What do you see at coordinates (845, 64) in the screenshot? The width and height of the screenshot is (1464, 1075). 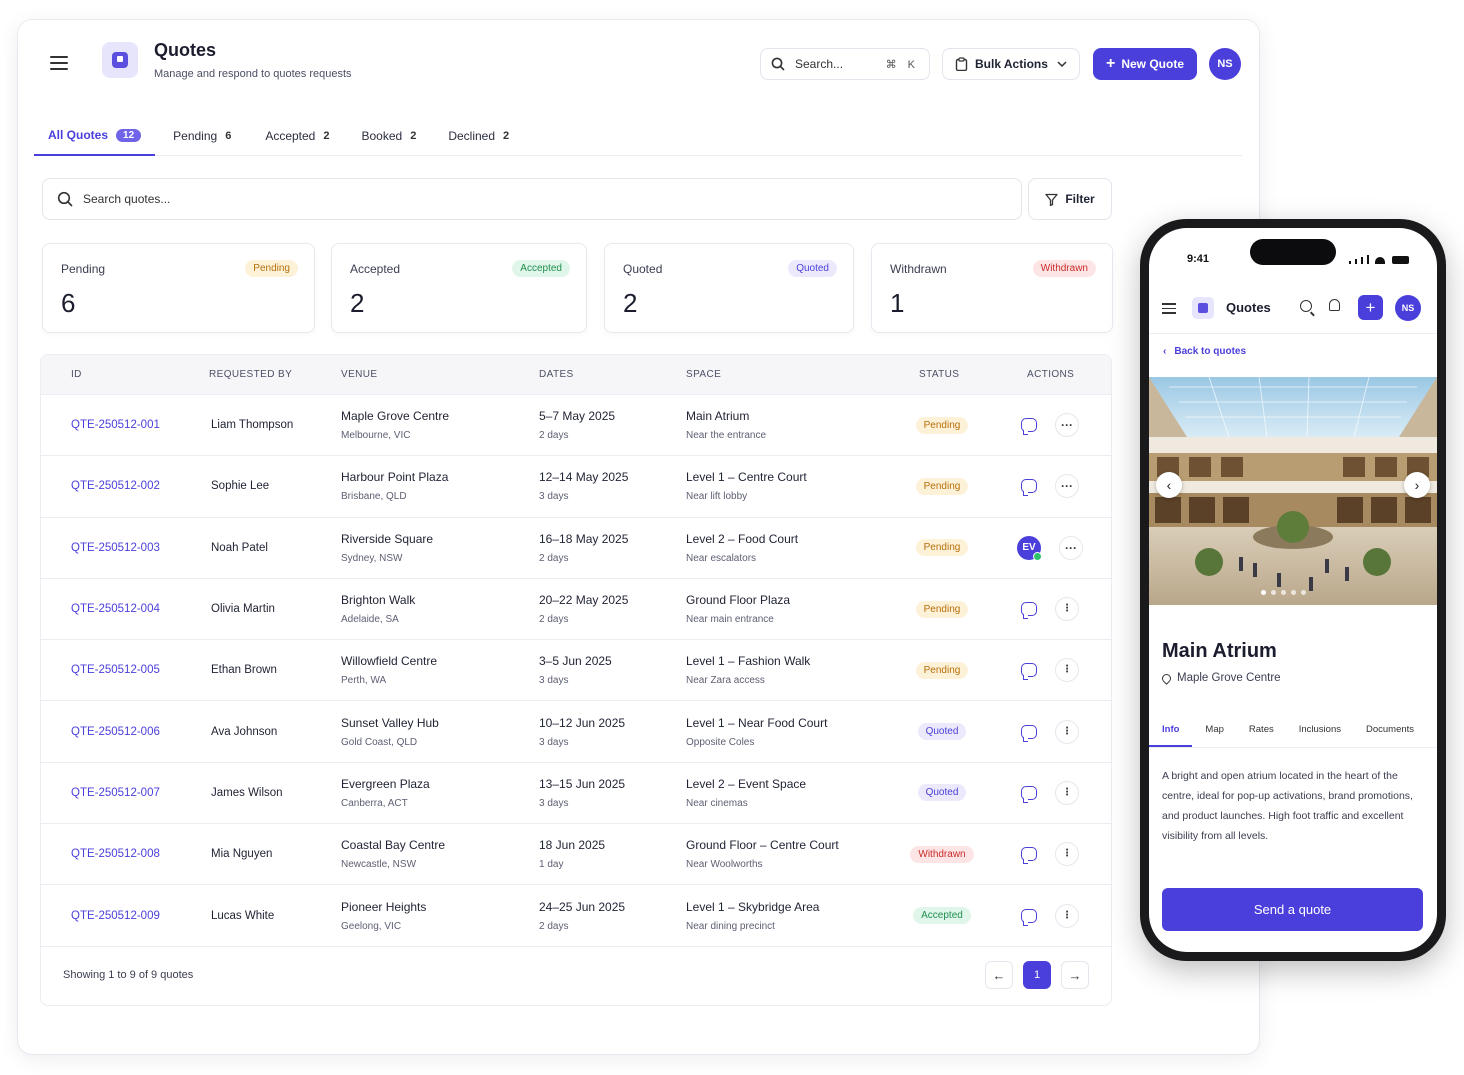 I see `global-search-input: Search... ⌘ K` at bounding box center [845, 64].